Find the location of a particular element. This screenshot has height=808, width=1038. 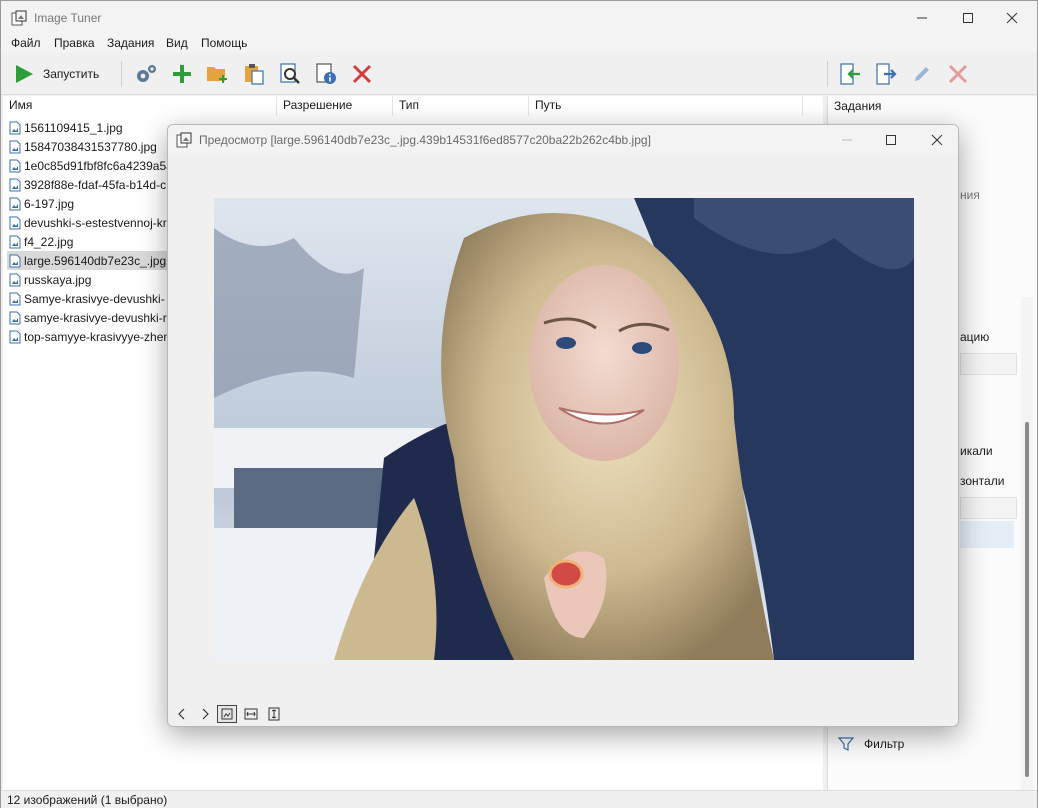

preview-icon is located at coordinates (290, 73).